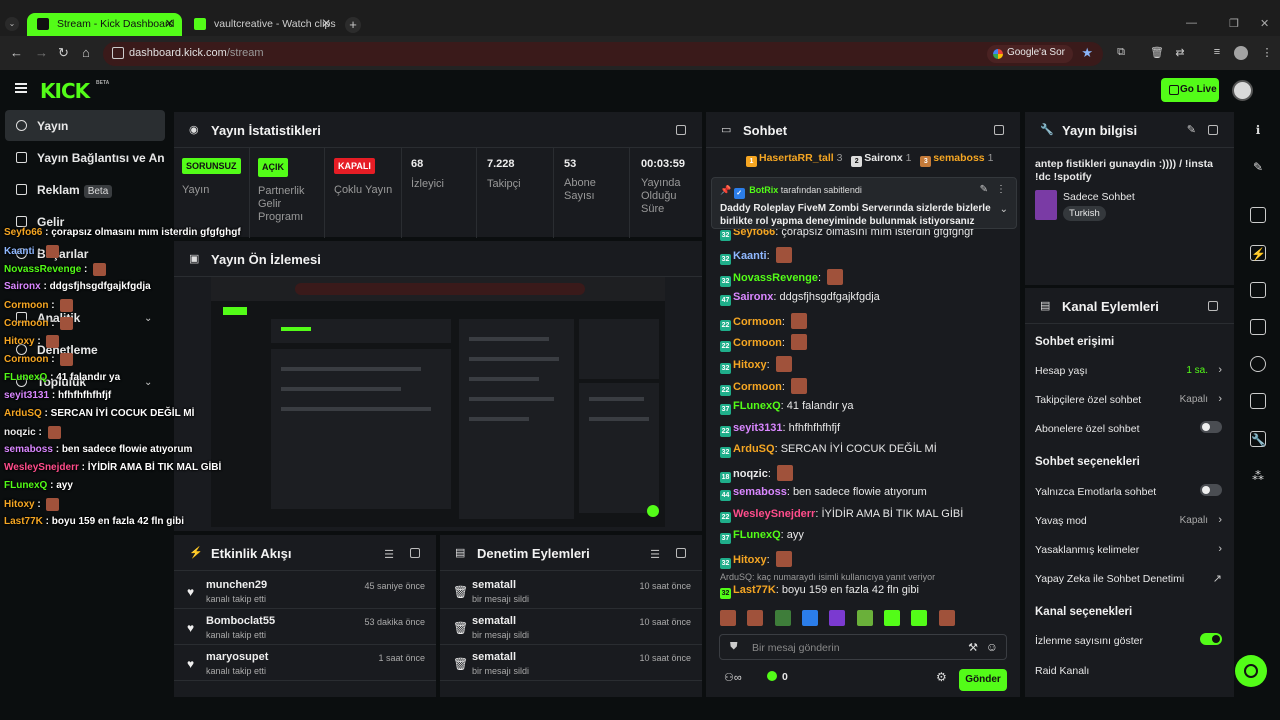 Image resolution: width=1280 pixels, height=720 pixels. Describe the element at coordinates (353, 25) in the screenshot. I see `new-tab-button: +` at that location.